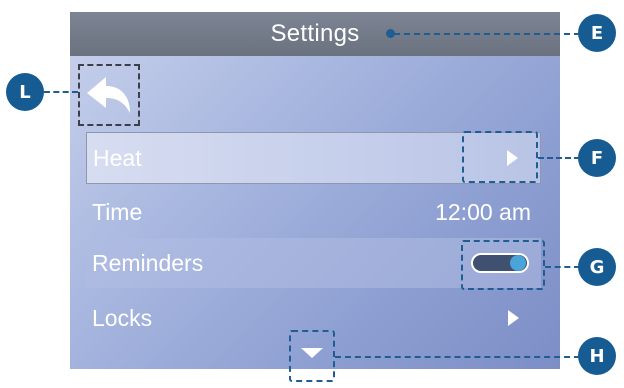 The height and width of the screenshot is (388, 624). Describe the element at coordinates (513, 318) in the screenshot. I see `chevron-right-icon` at that location.